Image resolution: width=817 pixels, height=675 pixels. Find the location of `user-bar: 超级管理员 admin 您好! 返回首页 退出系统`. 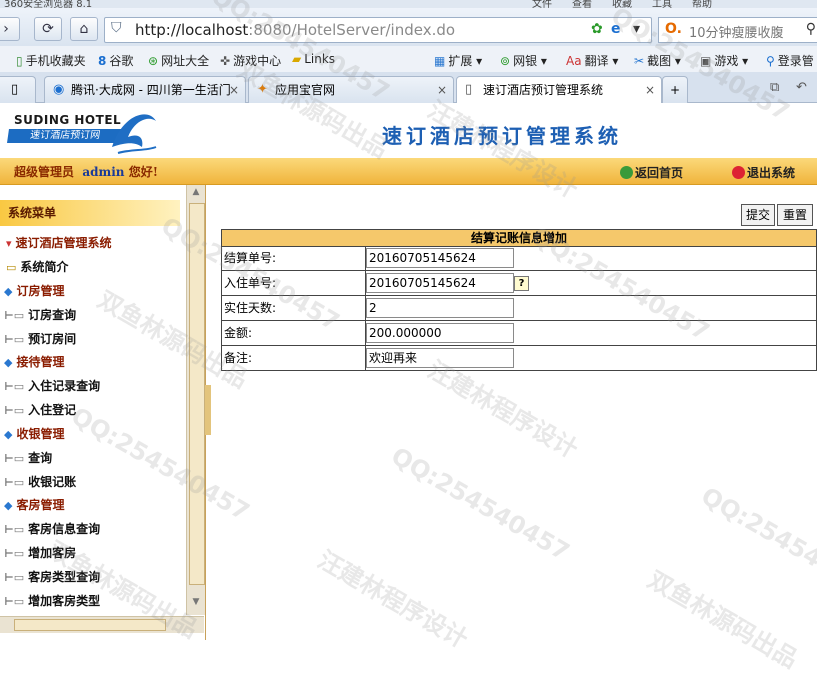

user-bar: 超级管理员 admin 您好! 返回首页 退出系统 is located at coordinates (408, 171).